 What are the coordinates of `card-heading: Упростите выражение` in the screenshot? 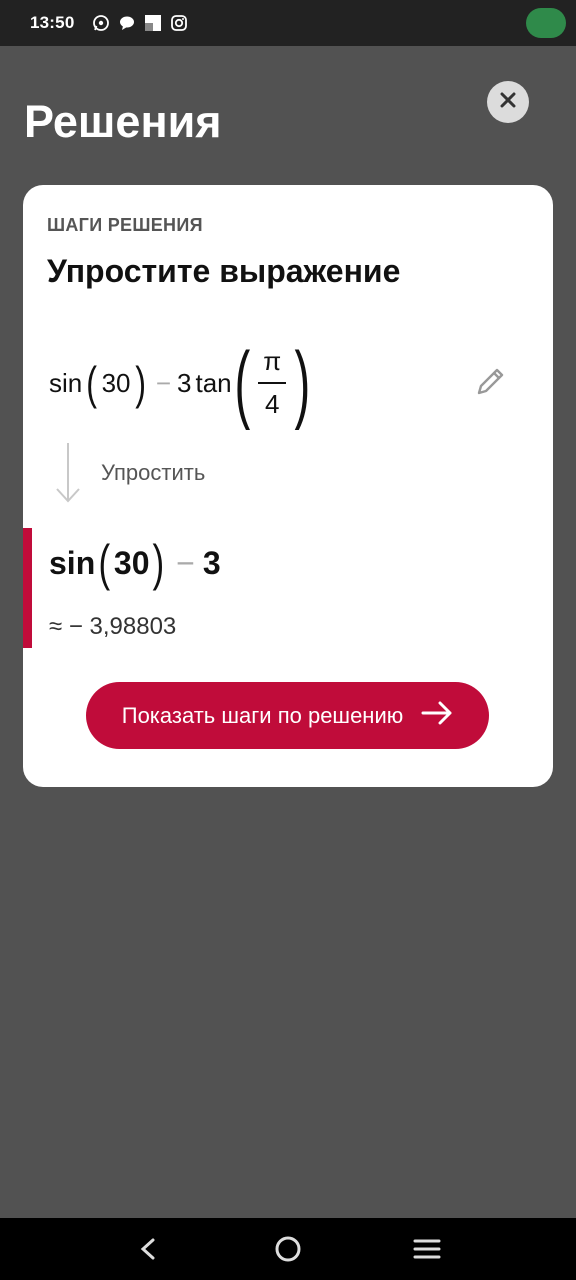 It's located at (224, 271).